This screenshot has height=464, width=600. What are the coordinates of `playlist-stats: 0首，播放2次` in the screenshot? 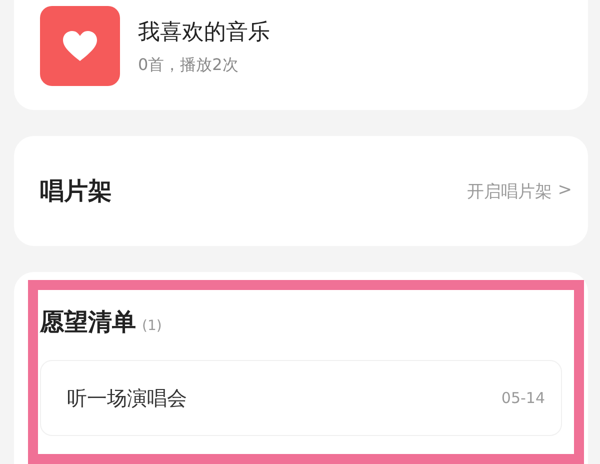 It's located at (189, 65).